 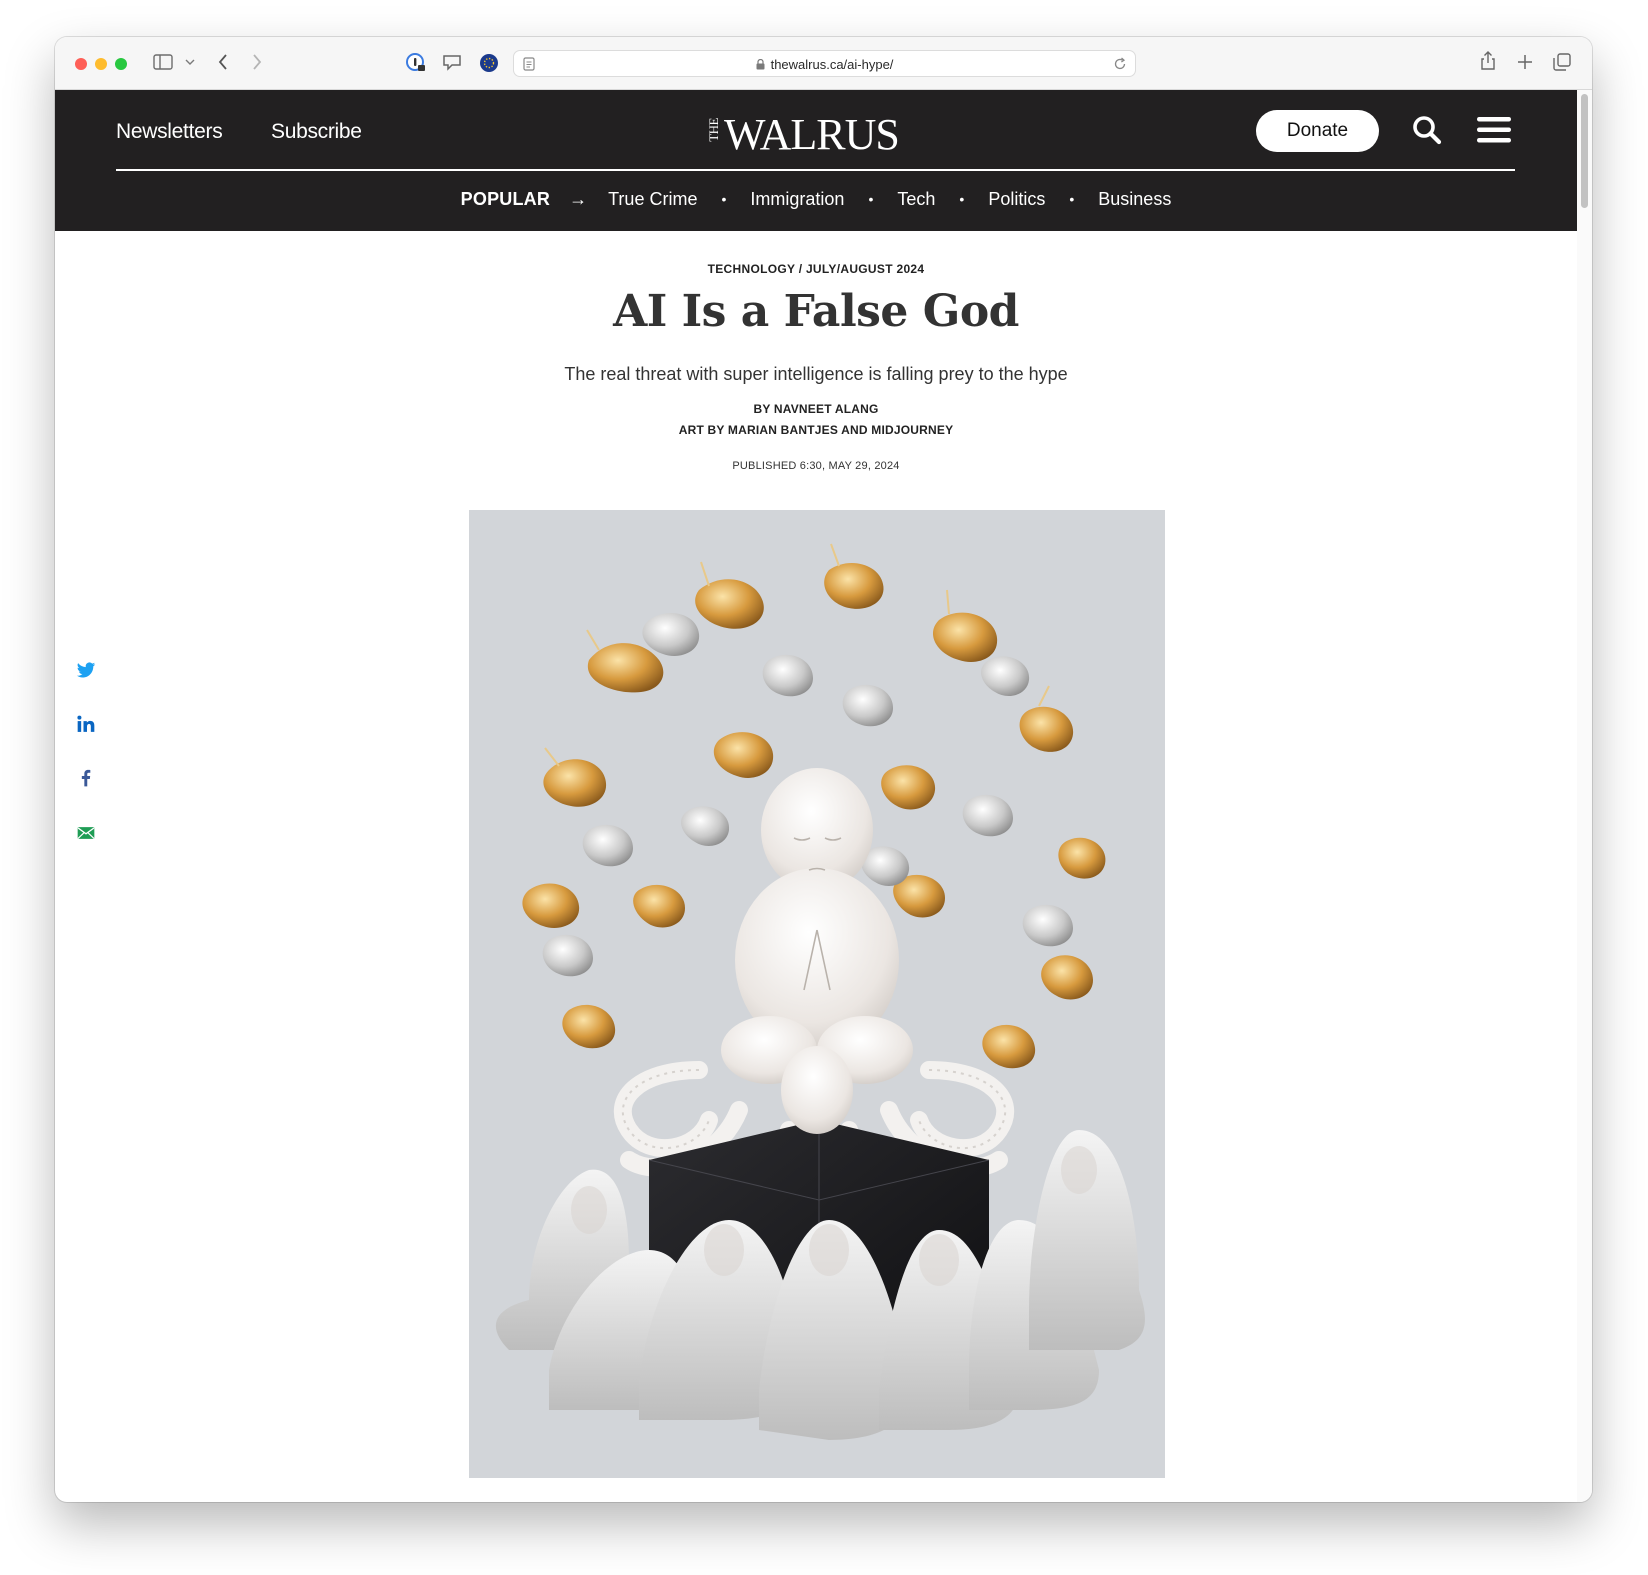 I want to click on linkedin-icon, so click(x=86, y=724).